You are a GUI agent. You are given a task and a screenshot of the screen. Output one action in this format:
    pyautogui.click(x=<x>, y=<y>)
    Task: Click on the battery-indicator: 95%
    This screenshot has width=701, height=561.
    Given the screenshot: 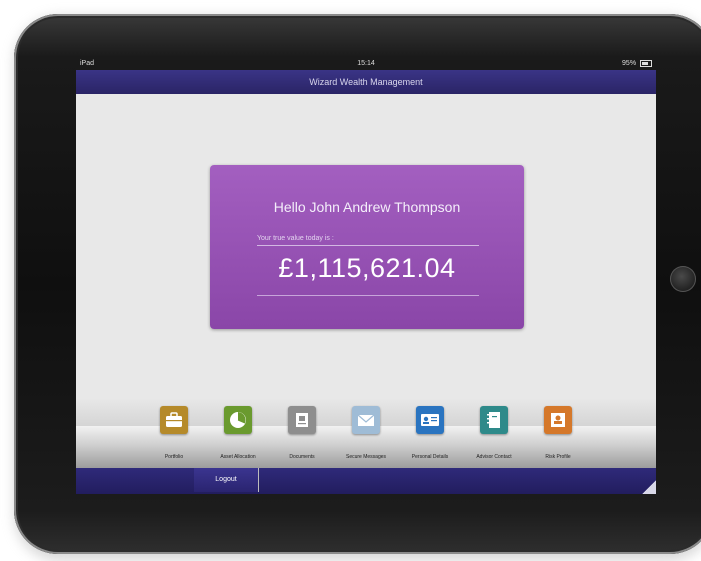 What is the action you would take?
    pyautogui.click(x=637, y=64)
    